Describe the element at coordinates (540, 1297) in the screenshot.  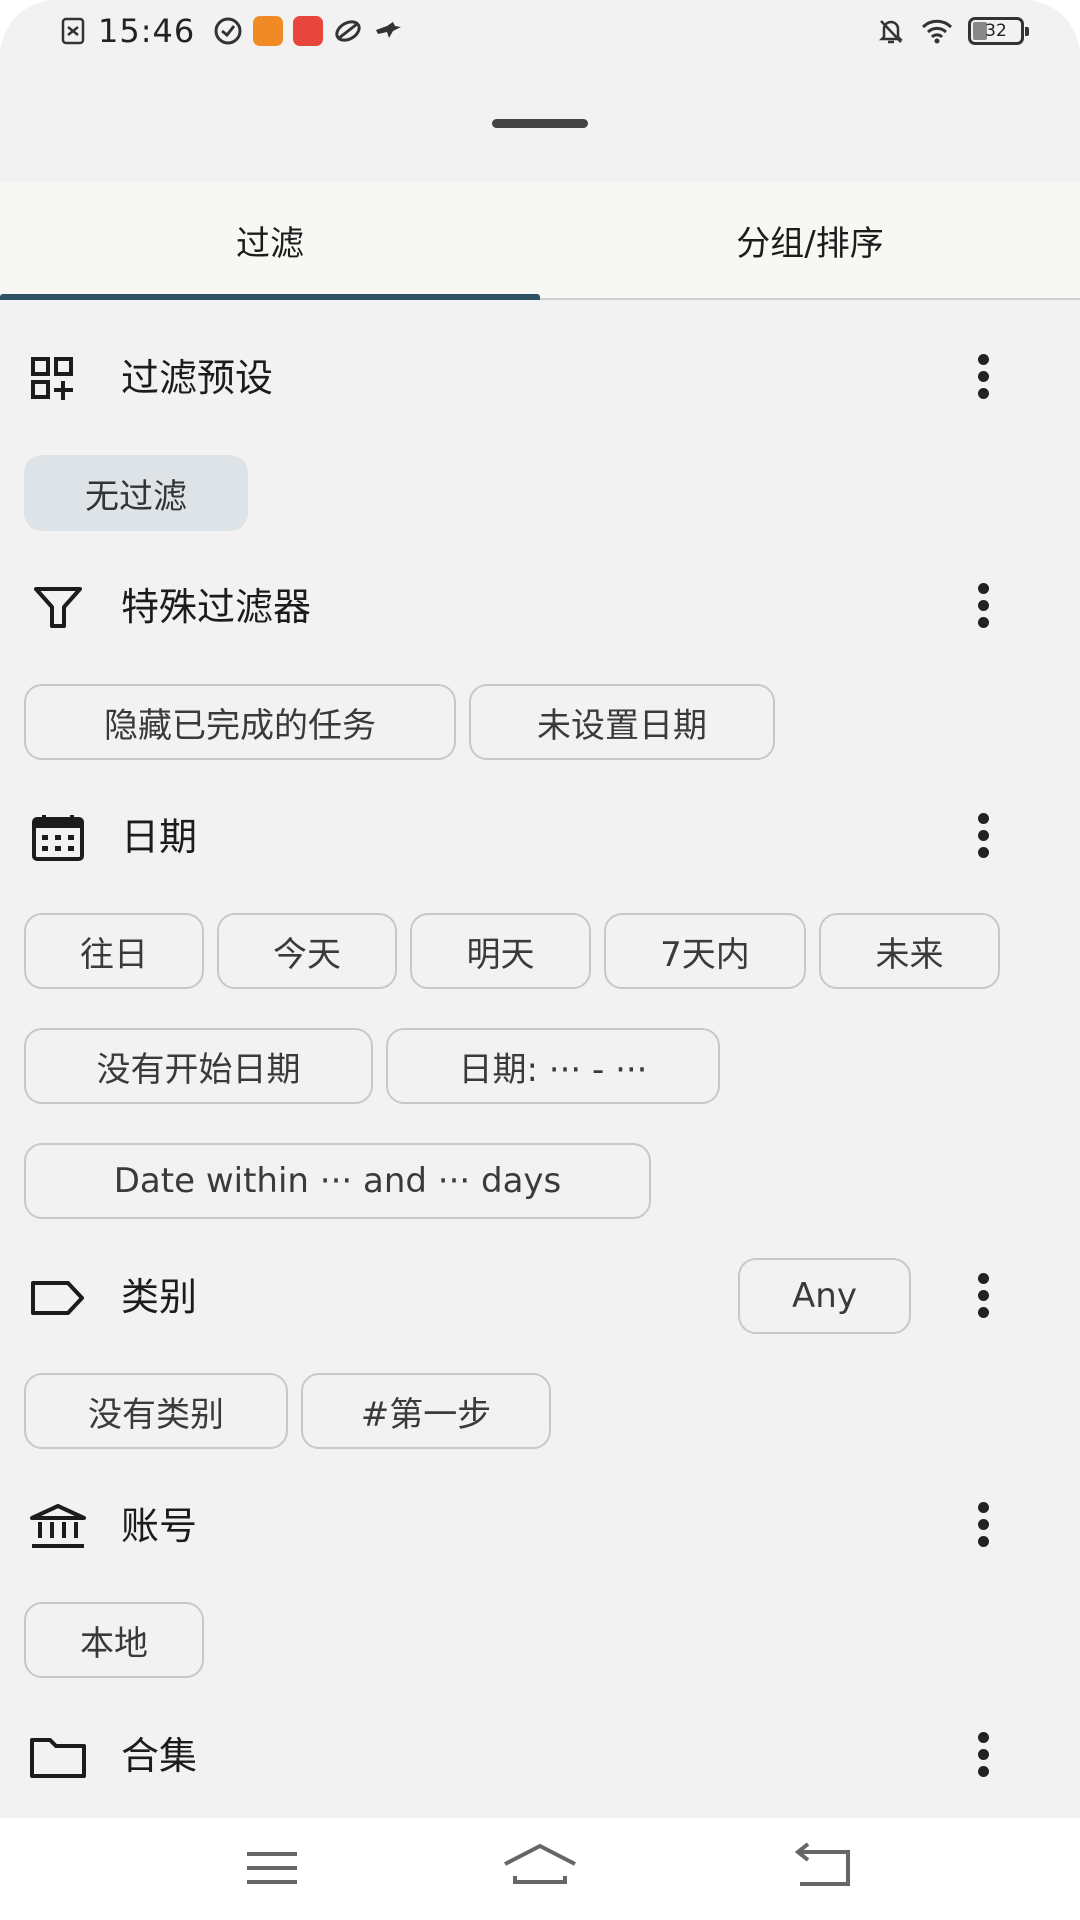
I see `section-category-header: 类别` at that location.